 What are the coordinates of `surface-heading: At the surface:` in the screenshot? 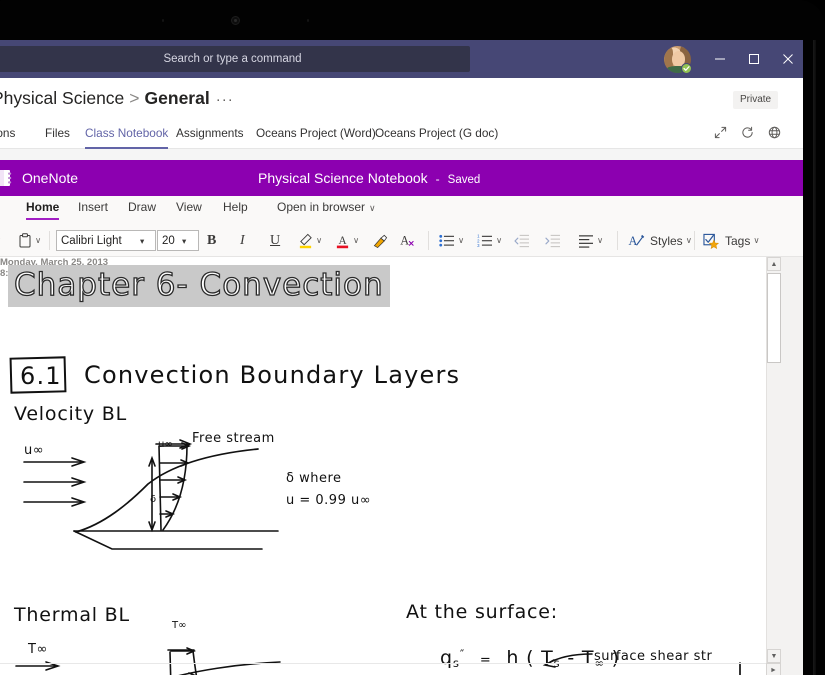 It's located at (482, 612).